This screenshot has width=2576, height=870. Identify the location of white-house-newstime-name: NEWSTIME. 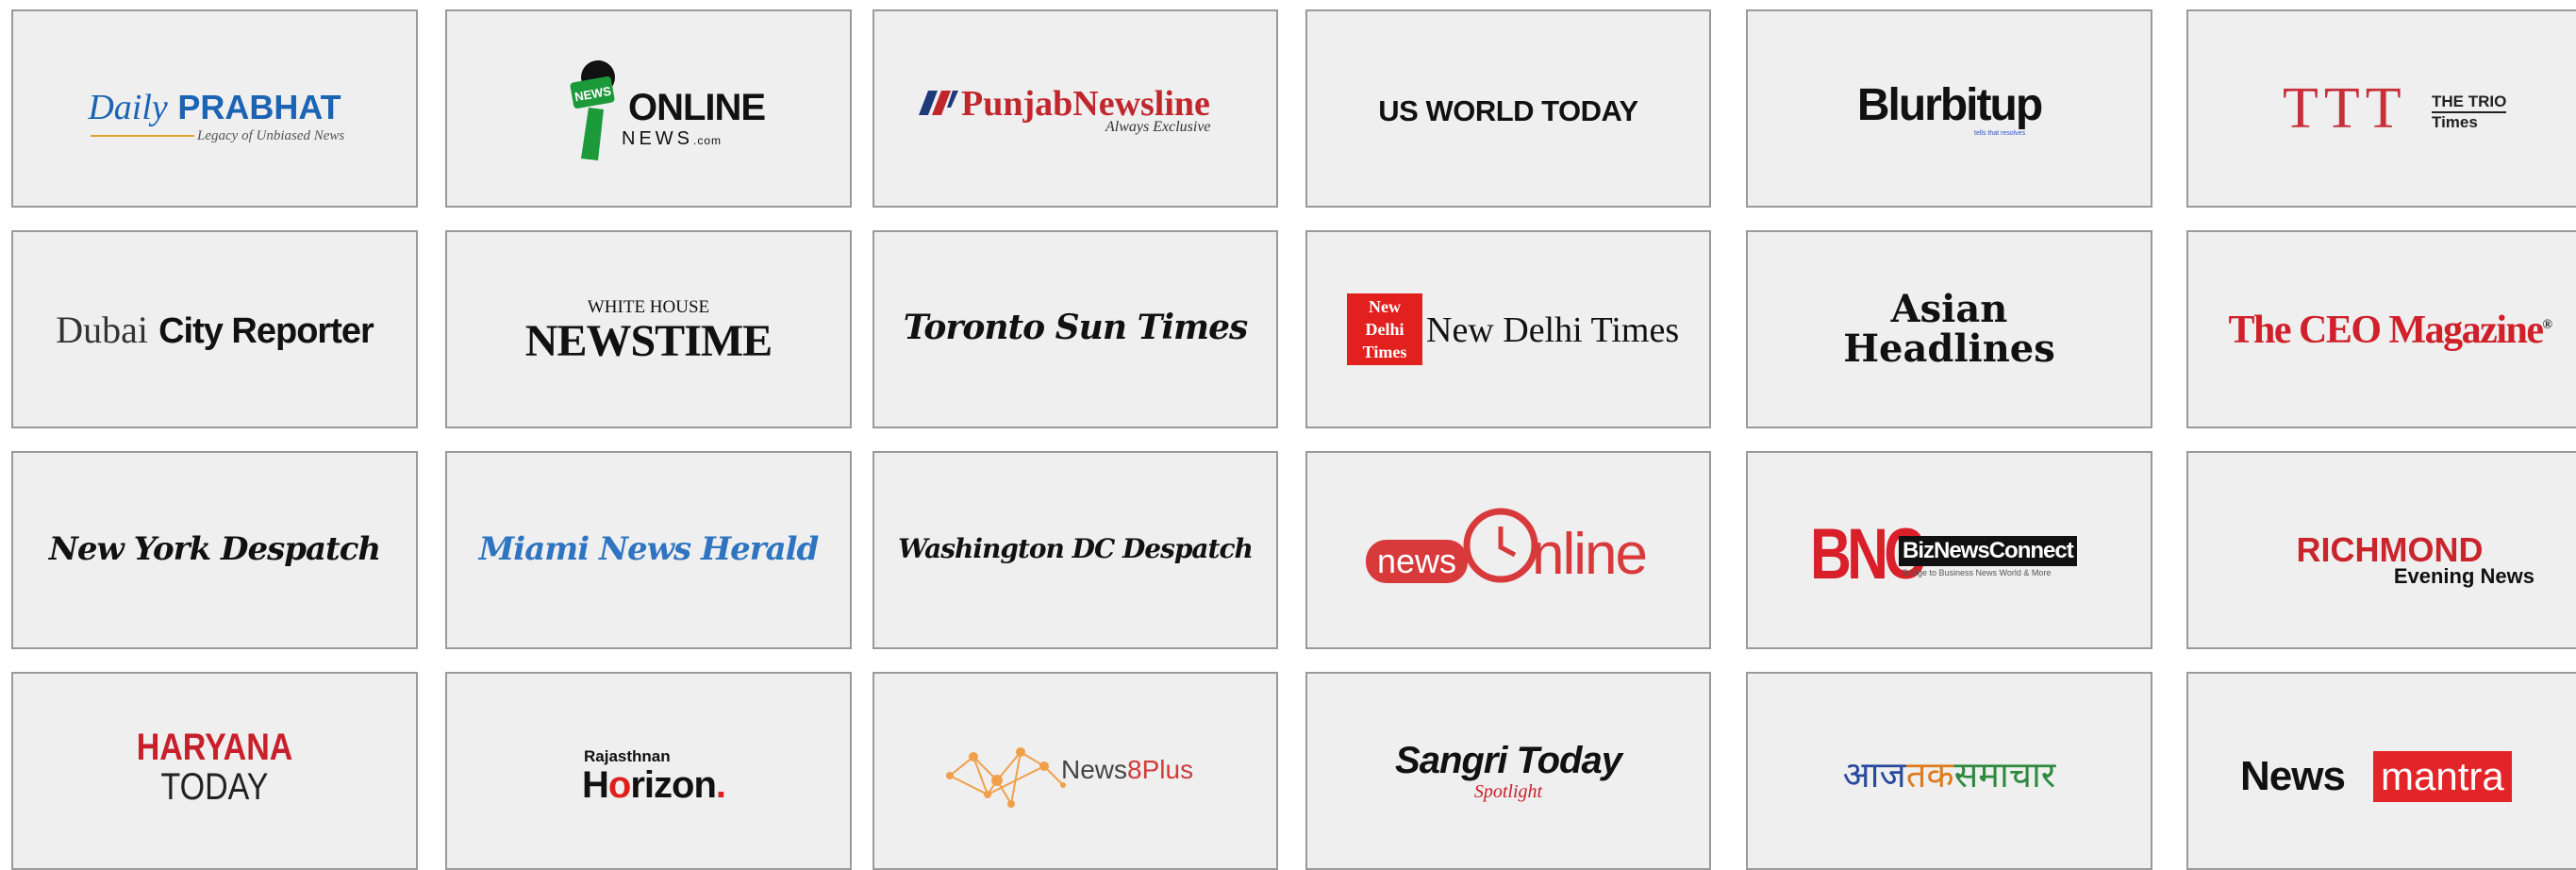
(648, 341).